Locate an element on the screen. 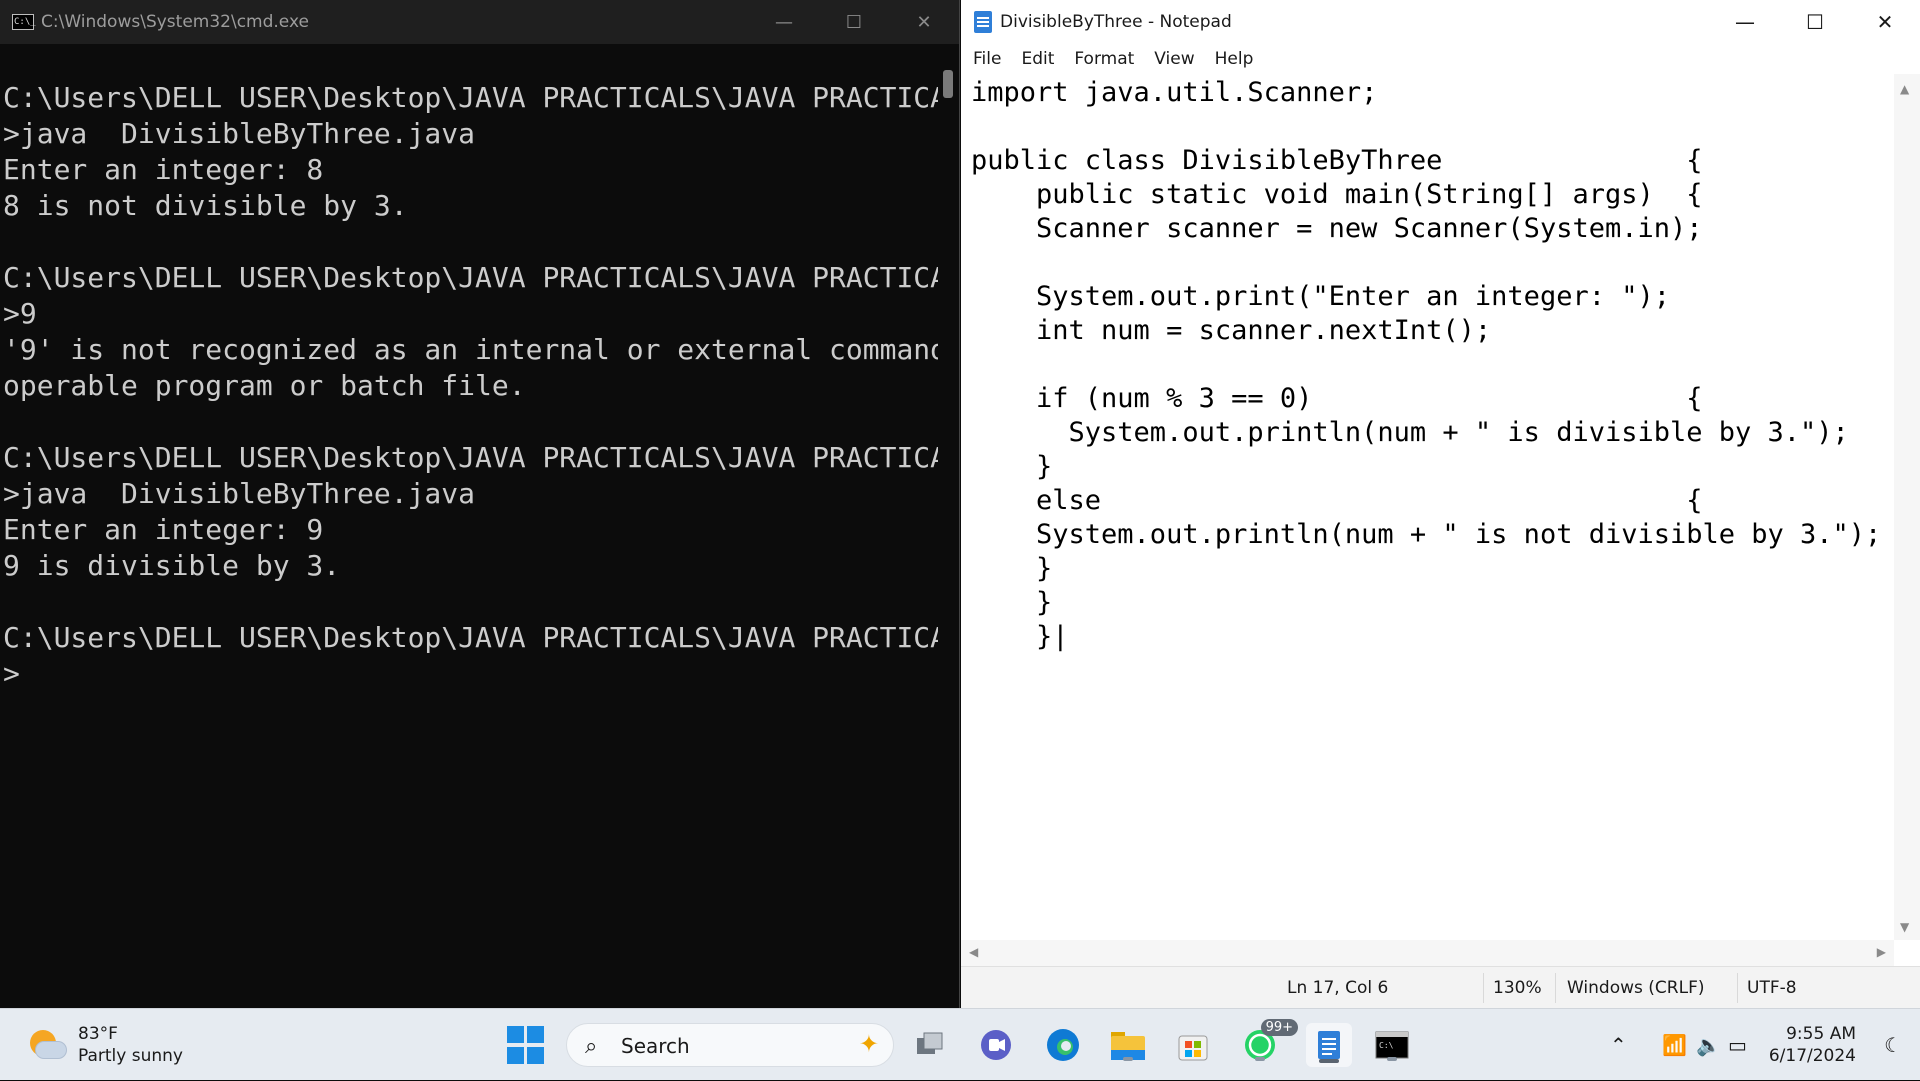  code-line: System.out.print("Enter an integer: "); is located at coordinates (1320, 296).